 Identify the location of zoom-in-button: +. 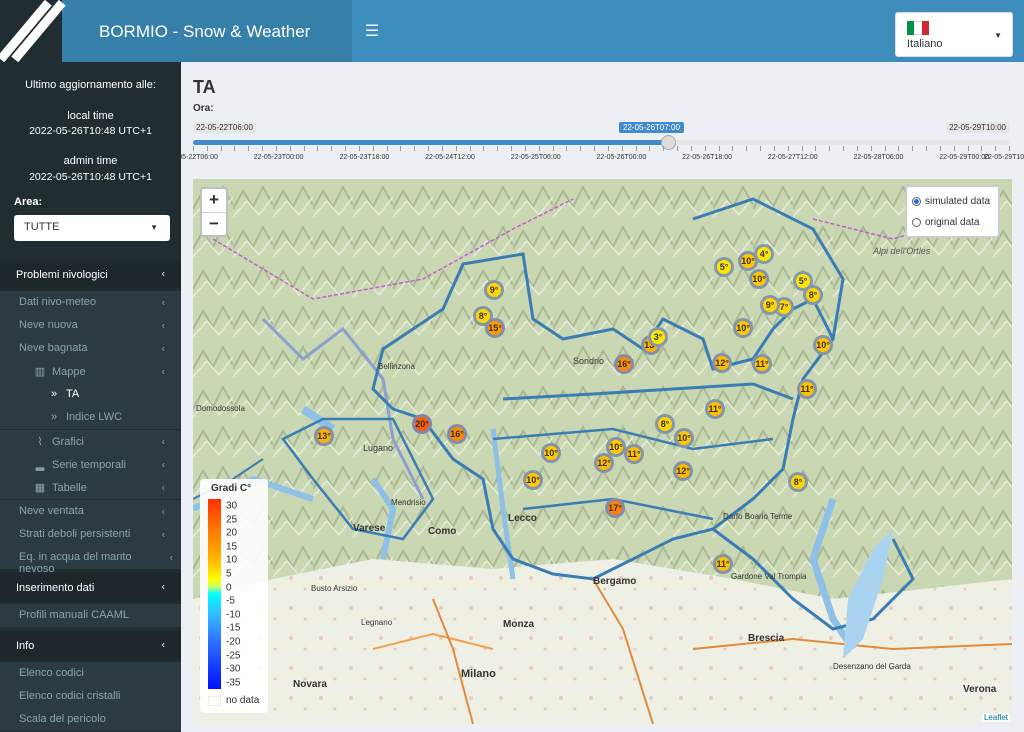
(214, 200).